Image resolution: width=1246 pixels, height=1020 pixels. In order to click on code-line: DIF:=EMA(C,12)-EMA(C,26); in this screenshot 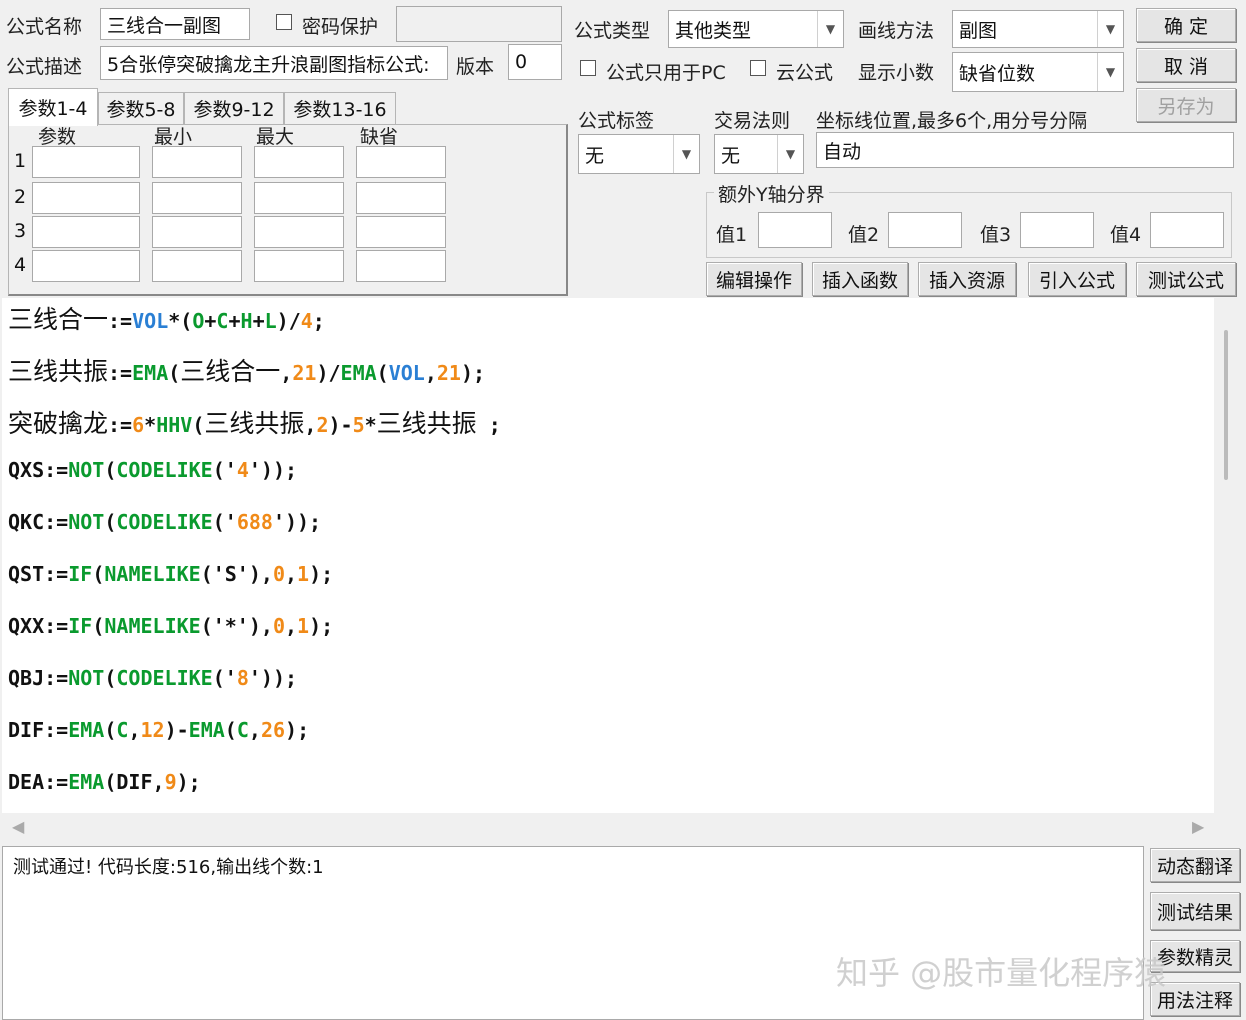, I will do `click(158, 730)`.